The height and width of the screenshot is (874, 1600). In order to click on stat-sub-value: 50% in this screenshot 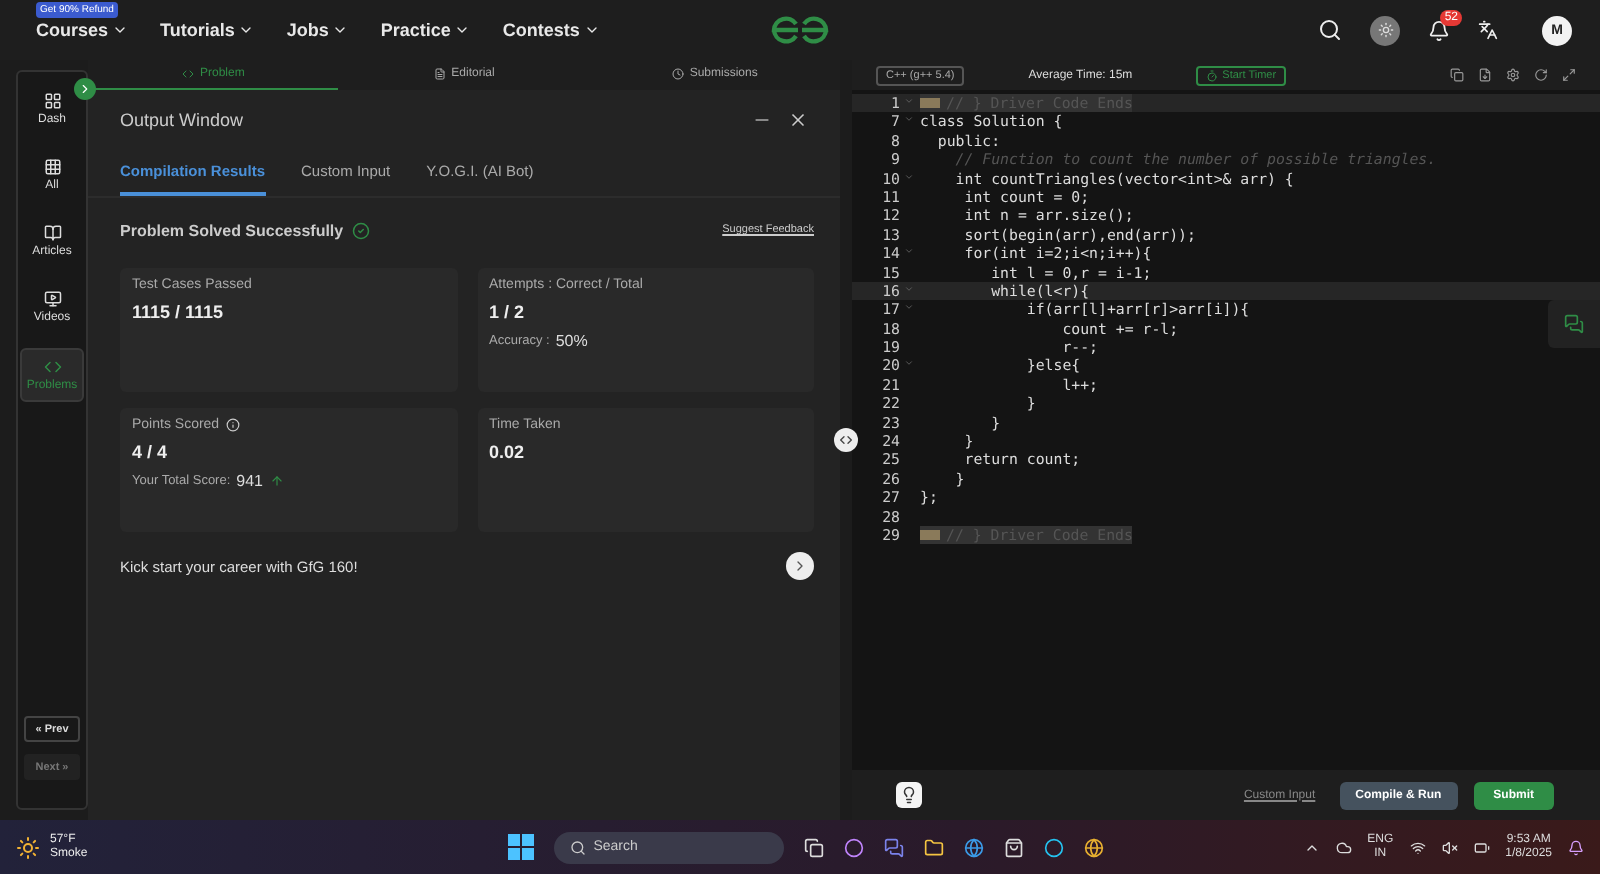, I will do `click(571, 341)`.